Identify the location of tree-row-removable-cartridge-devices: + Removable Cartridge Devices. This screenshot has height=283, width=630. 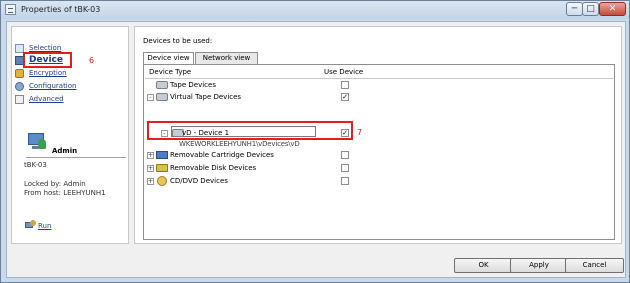
(379, 155).